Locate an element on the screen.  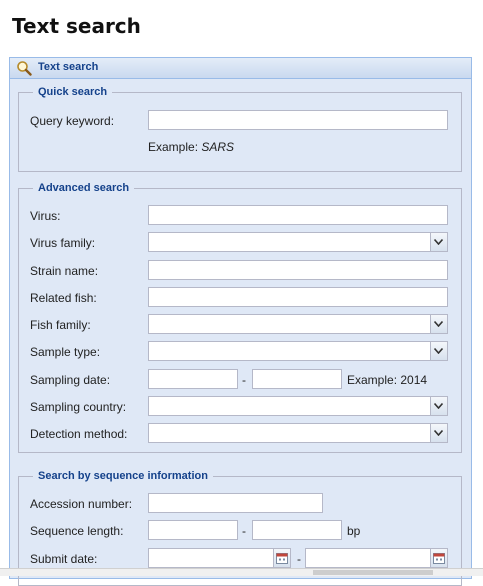
sequence-length-label: Sequence length: is located at coordinates (77, 531).